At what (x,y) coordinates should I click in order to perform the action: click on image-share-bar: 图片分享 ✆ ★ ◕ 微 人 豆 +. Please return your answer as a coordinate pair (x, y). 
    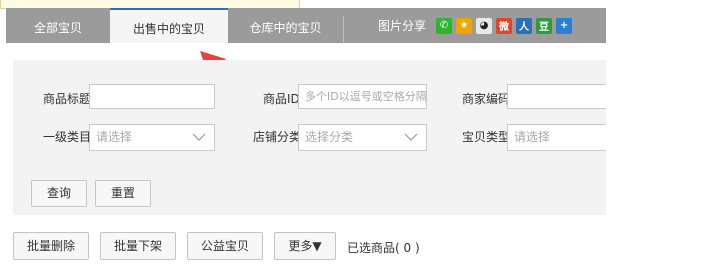
    Looking at the image, I should click on (475, 25).